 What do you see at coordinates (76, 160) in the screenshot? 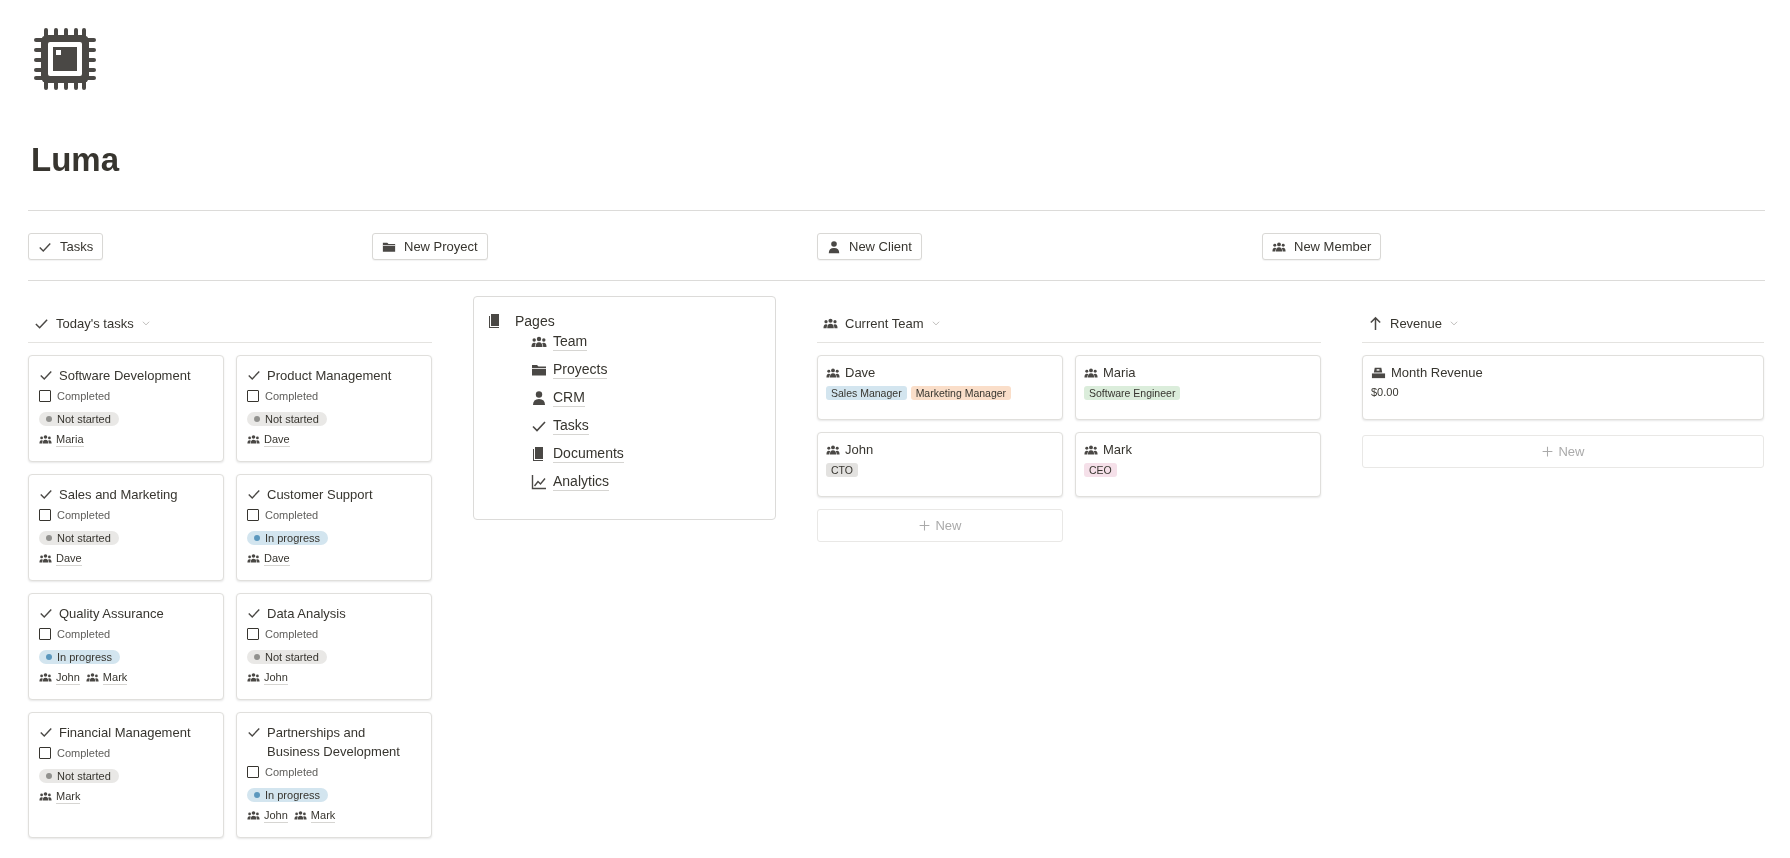
I see `page-title: Luma` at bounding box center [76, 160].